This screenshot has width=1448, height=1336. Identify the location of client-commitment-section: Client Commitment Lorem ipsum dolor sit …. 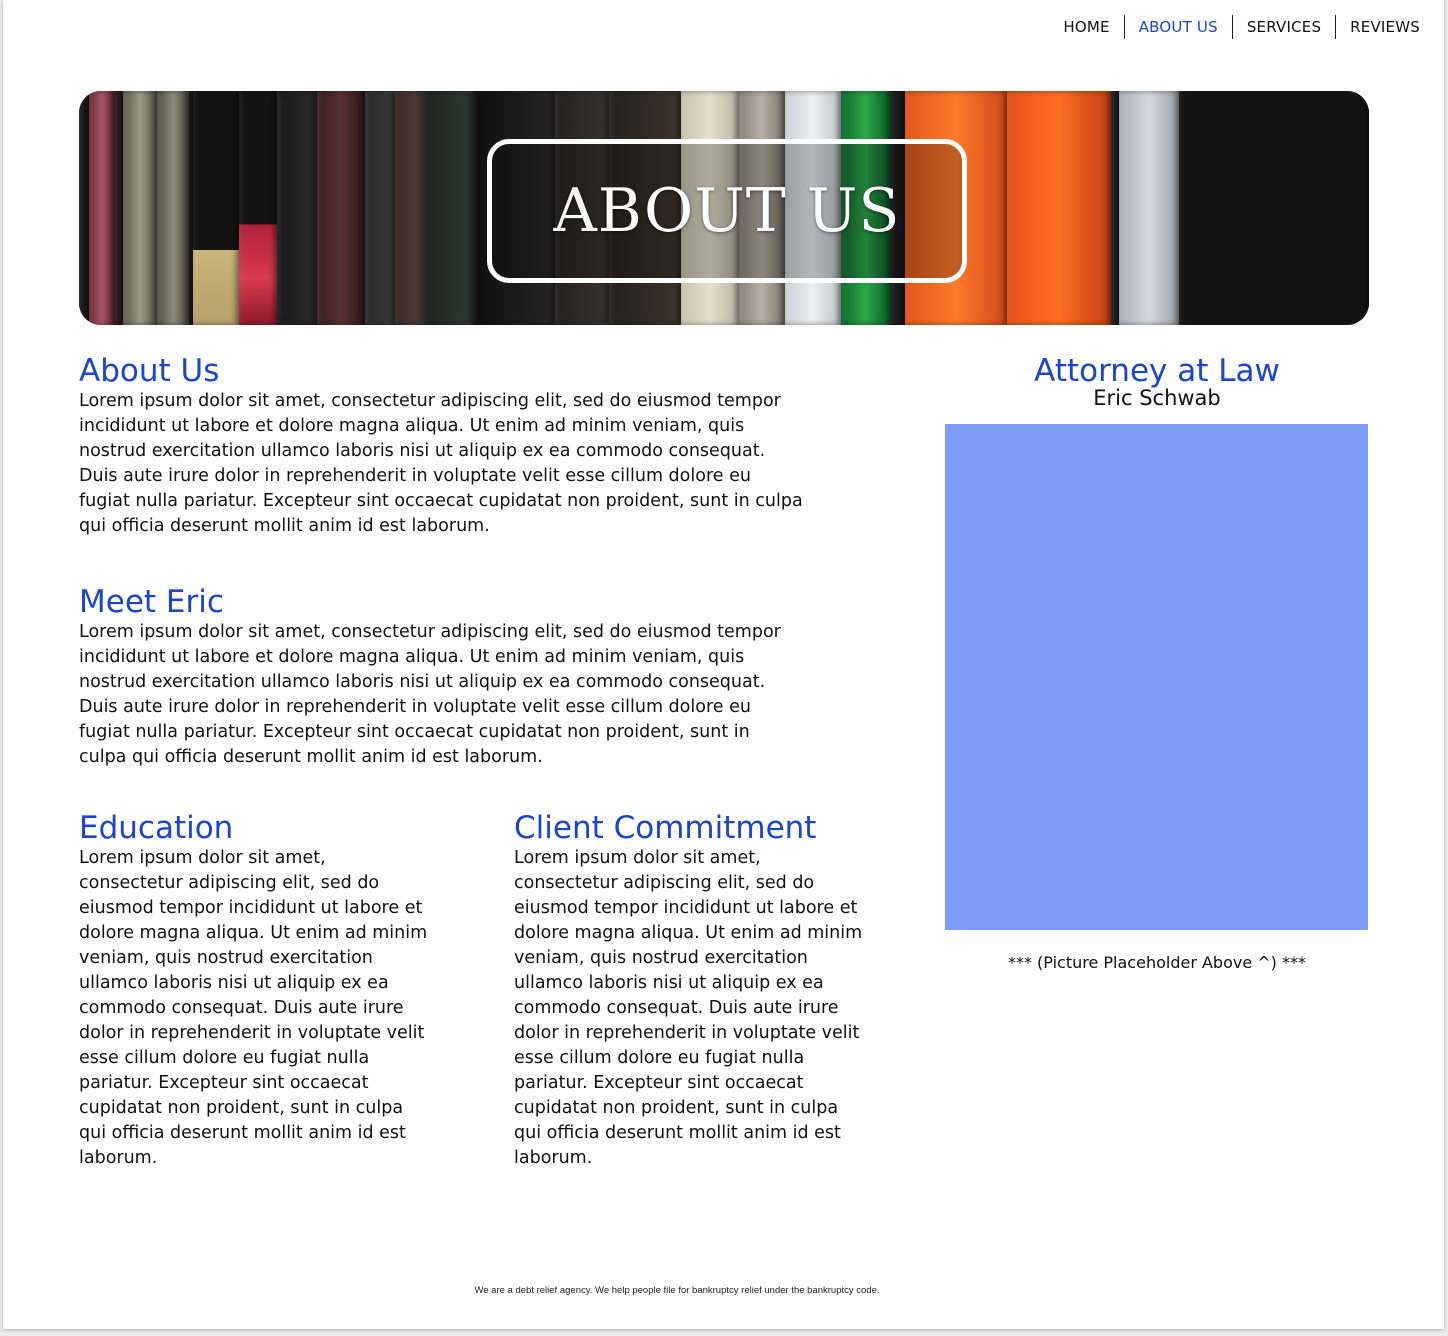
(691, 990).